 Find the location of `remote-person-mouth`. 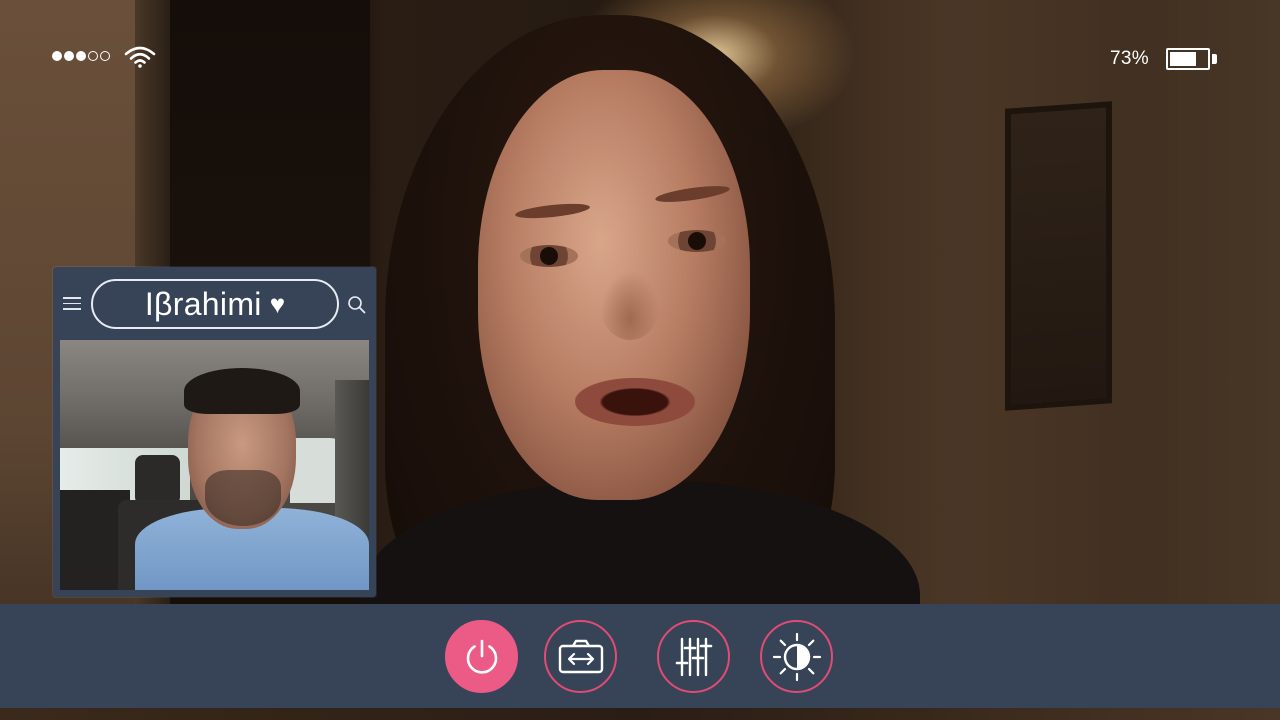

remote-person-mouth is located at coordinates (635, 402).